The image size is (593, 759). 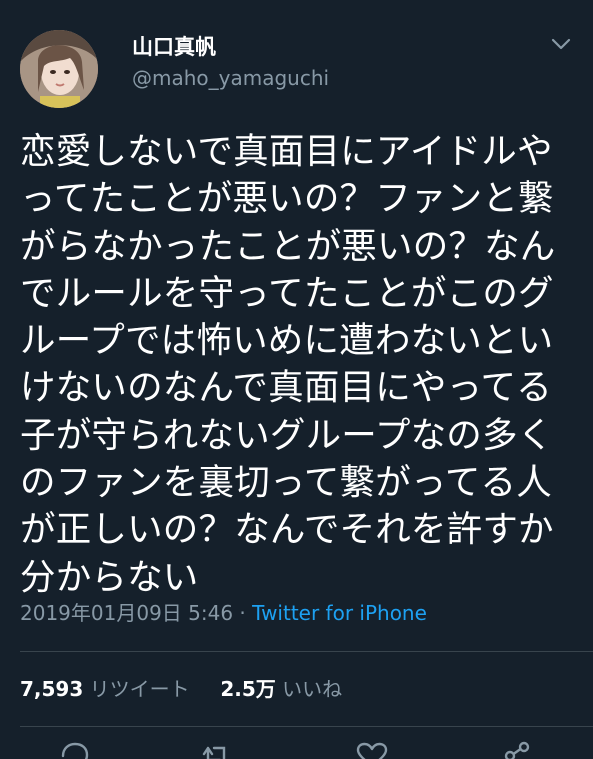 What do you see at coordinates (296, 749) in the screenshot?
I see `action-bar` at bounding box center [296, 749].